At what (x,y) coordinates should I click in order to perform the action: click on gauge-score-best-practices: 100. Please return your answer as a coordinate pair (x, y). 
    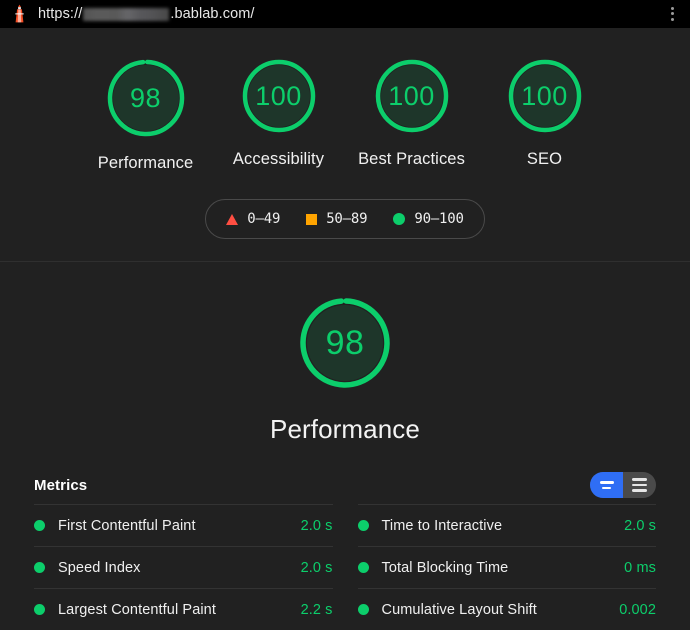
    Looking at the image, I should click on (411, 95).